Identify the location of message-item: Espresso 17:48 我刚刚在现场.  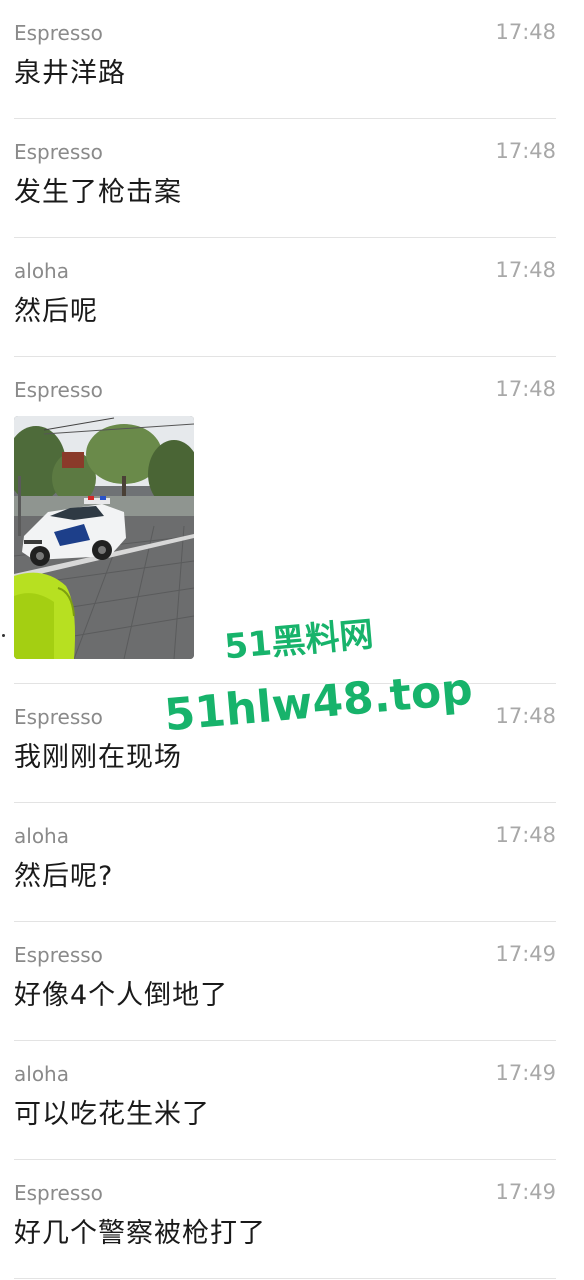
(285, 743).